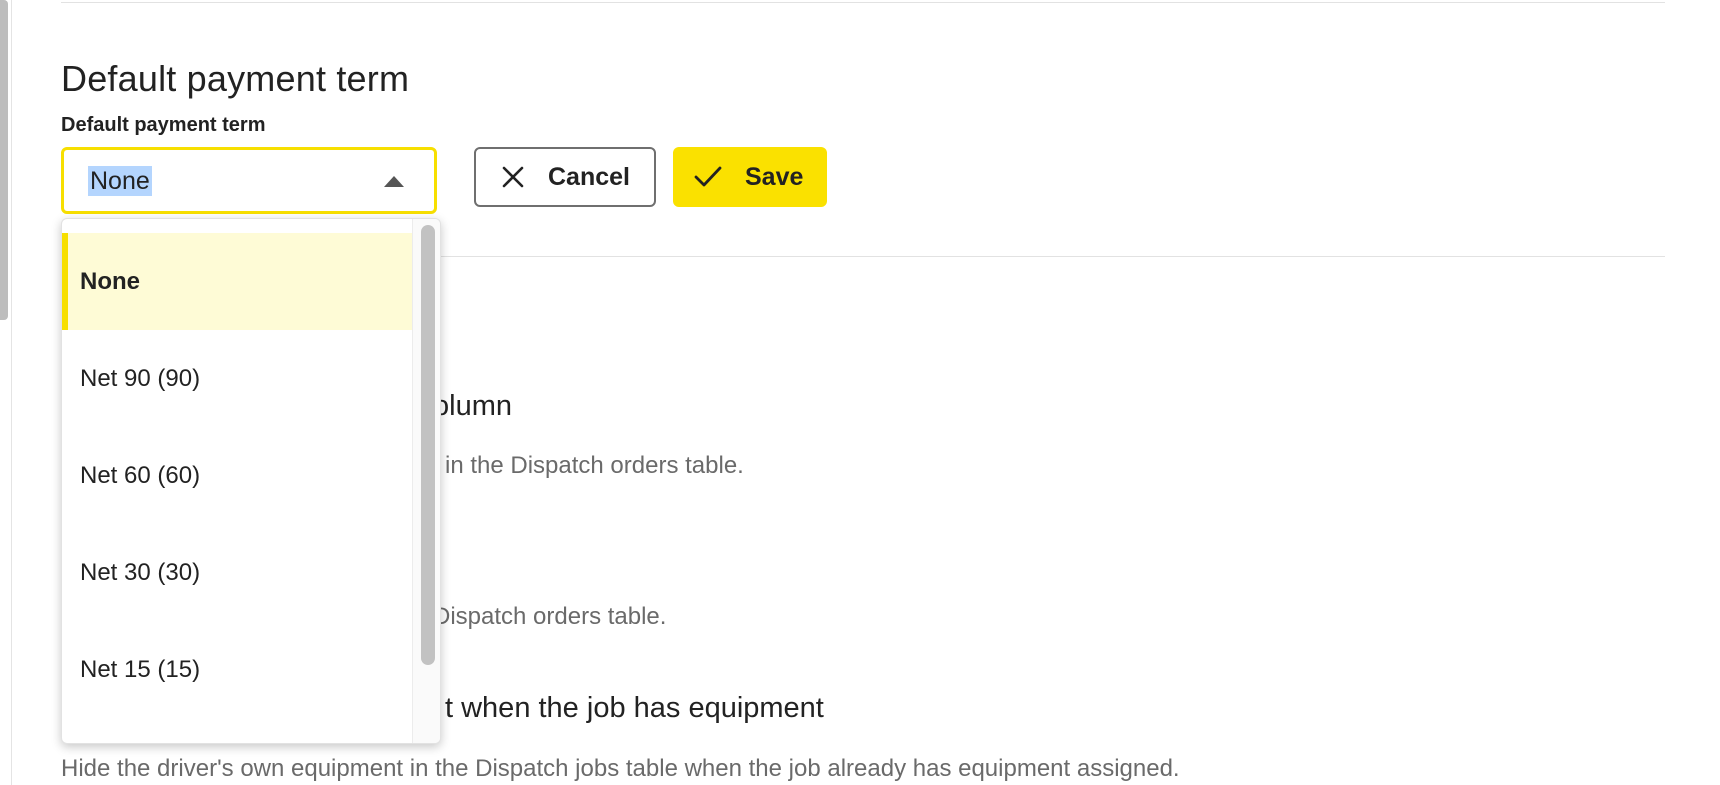 Image resolution: width=1720 pixels, height=785 pixels. I want to click on section-title: Default payment term, so click(235, 78).